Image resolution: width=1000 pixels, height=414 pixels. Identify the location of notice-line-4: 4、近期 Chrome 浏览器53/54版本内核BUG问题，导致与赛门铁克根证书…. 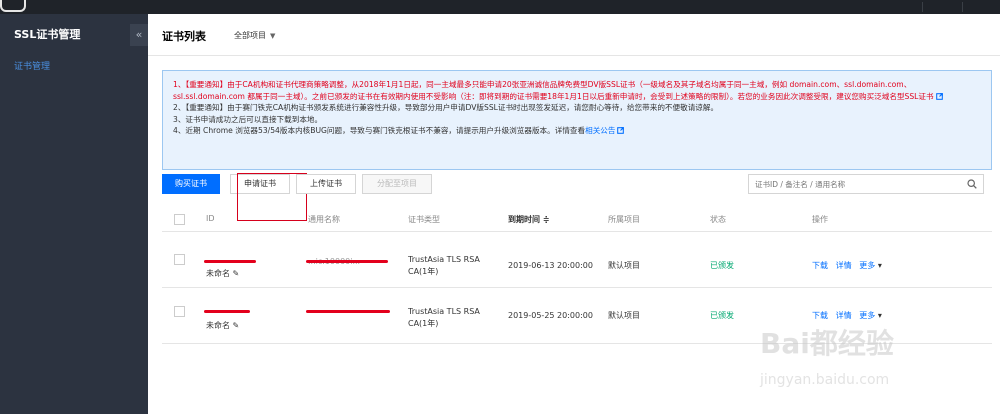
(577, 131).